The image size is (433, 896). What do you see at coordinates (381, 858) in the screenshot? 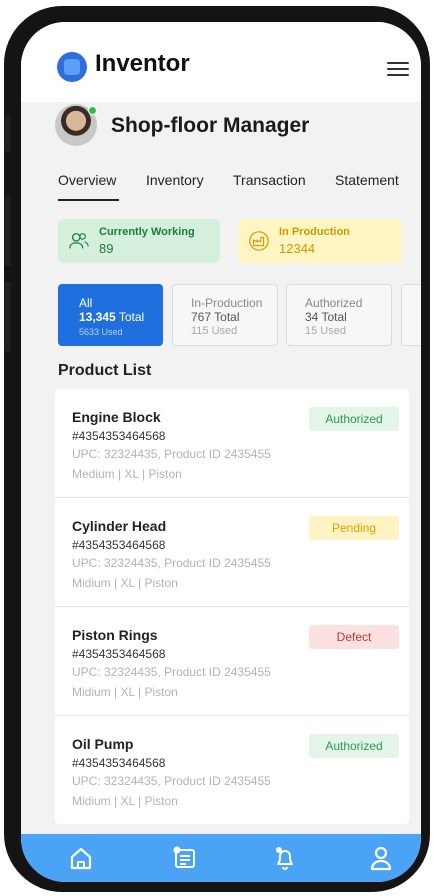
I see `user-icon` at bounding box center [381, 858].